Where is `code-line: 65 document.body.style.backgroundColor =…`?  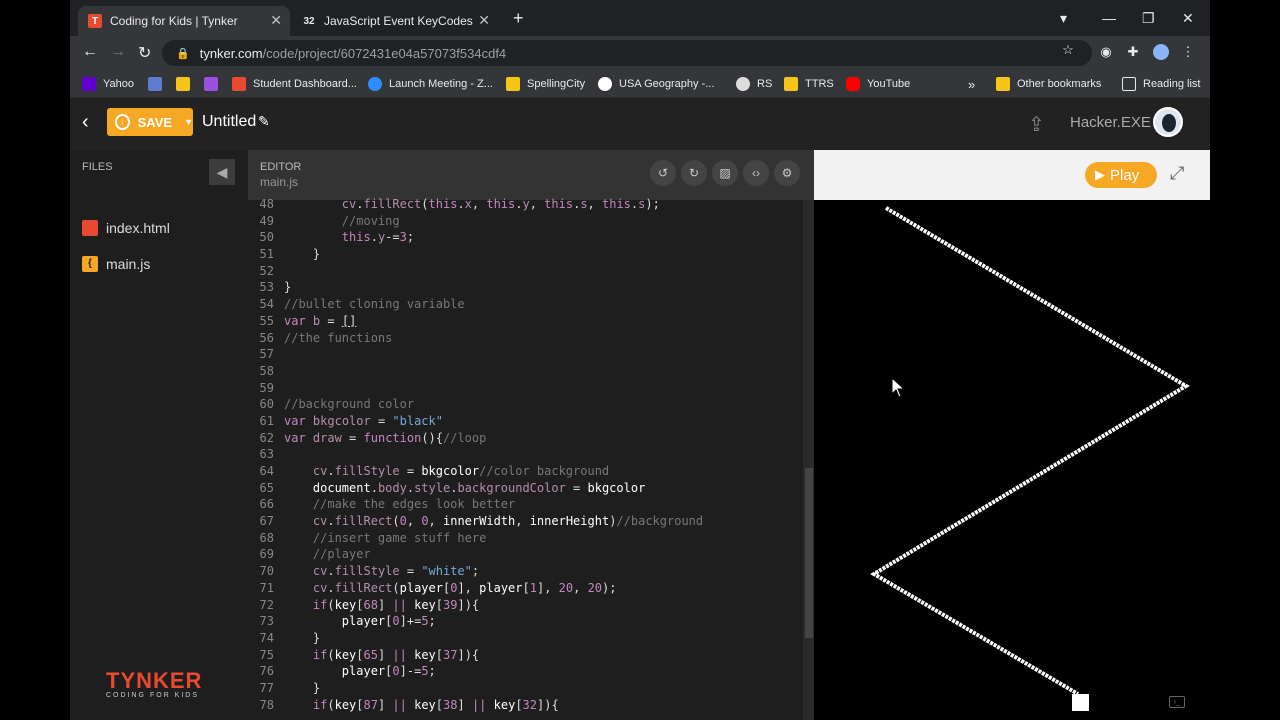
code-line: 65 document.body.style.backgroundColor =… is located at coordinates (526, 488).